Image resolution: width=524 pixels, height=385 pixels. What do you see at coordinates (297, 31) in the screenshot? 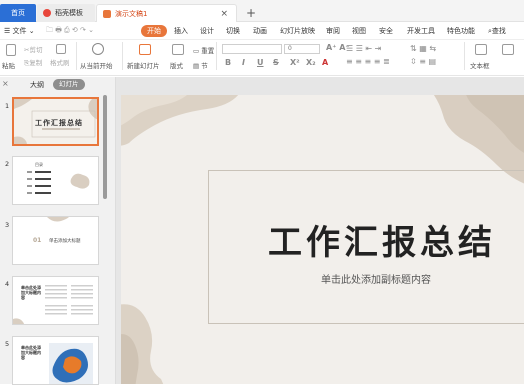
I see `menu-slideshow: 幻灯片放映` at bounding box center [297, 31].